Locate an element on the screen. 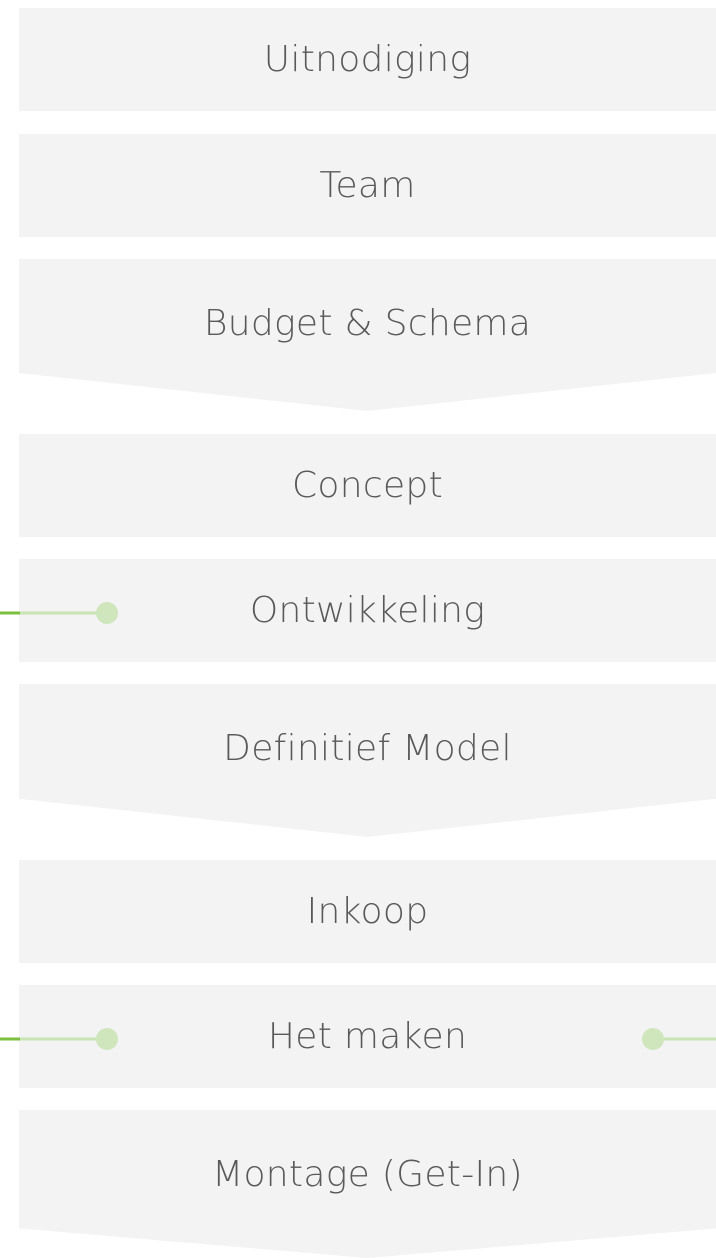 The height and width of the screenshot is (1258, 716). step-label: Inkoop is located at coordinates (367, 911).